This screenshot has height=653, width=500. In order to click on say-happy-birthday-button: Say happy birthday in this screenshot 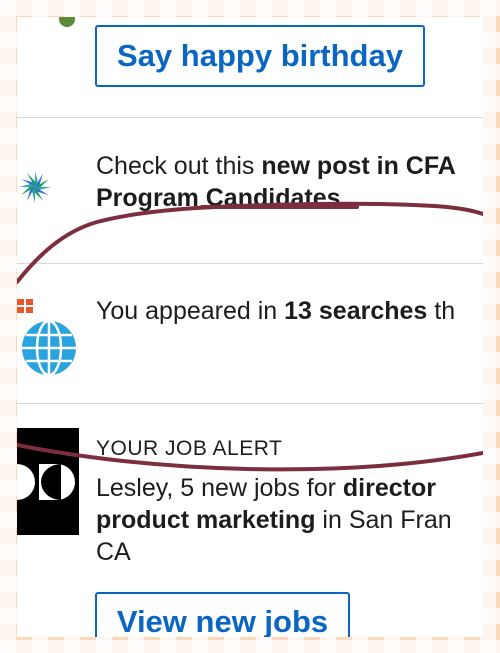, I will do `click(260, 56)`.